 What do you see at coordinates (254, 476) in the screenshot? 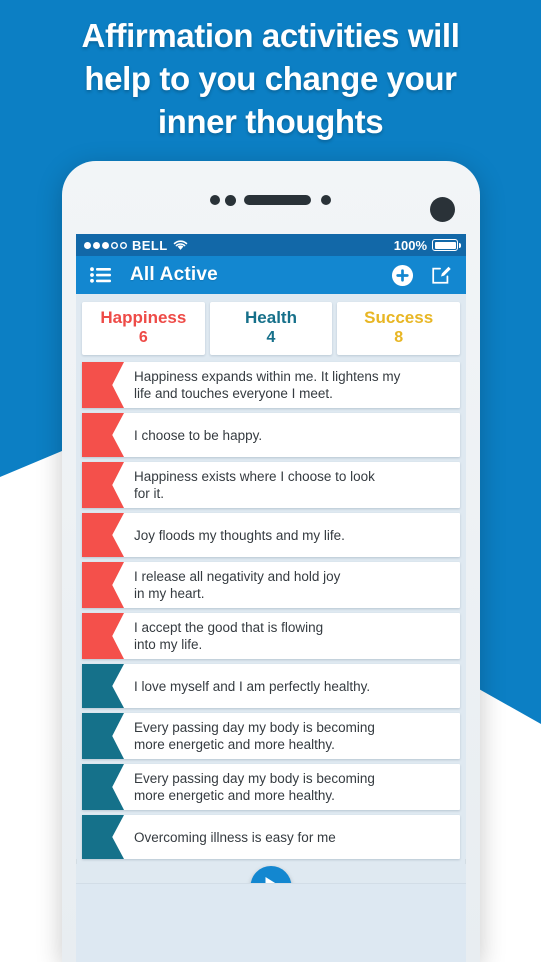
I see `affirmation-text-line: Happiness exists where I choose to look` at bounding box center [254, 476].